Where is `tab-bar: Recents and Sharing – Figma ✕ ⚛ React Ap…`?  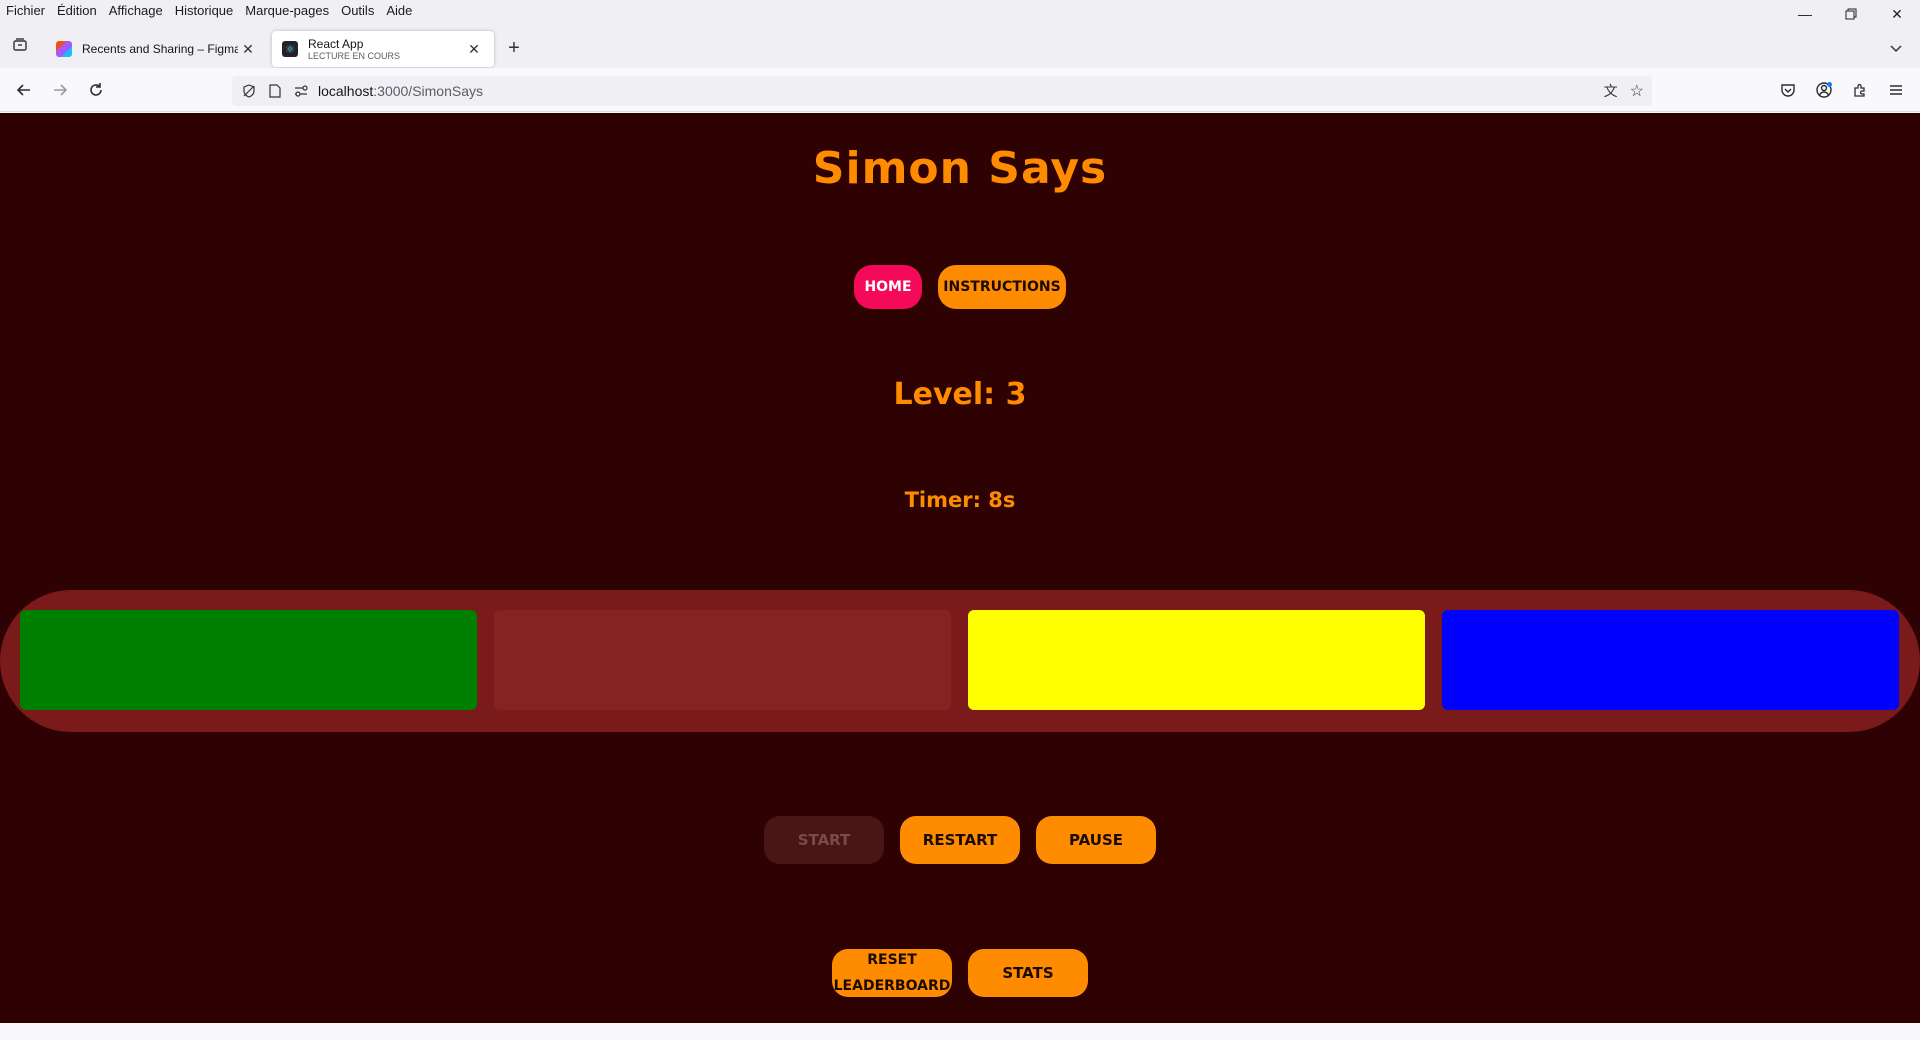 tab-bar: Recents and Sharing – Figma ✕ ⚛ React Ap… is located at coordinates (960, 45).